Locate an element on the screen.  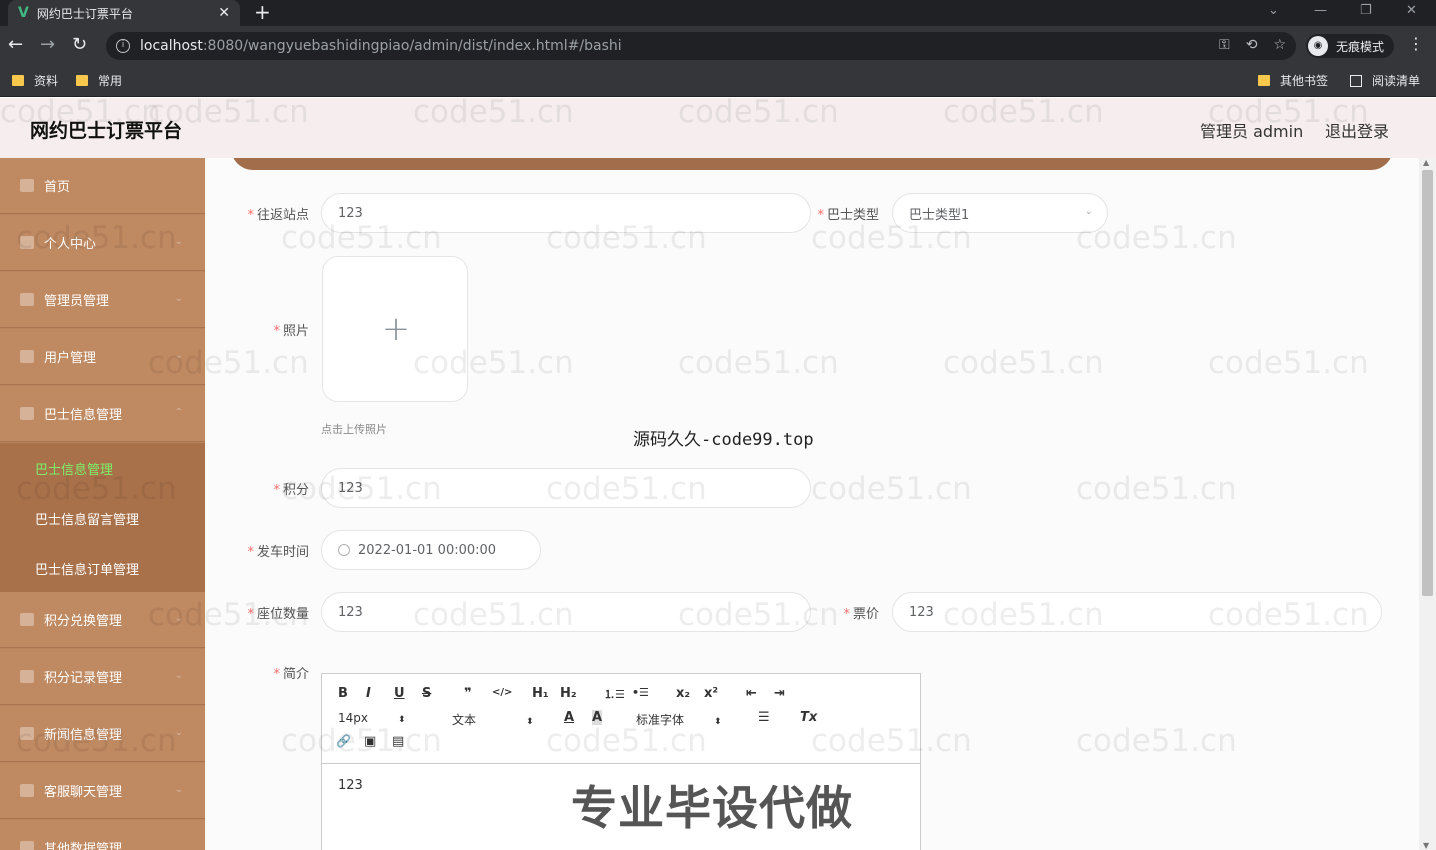
bold-button: B is located at coordinates (343, 693).